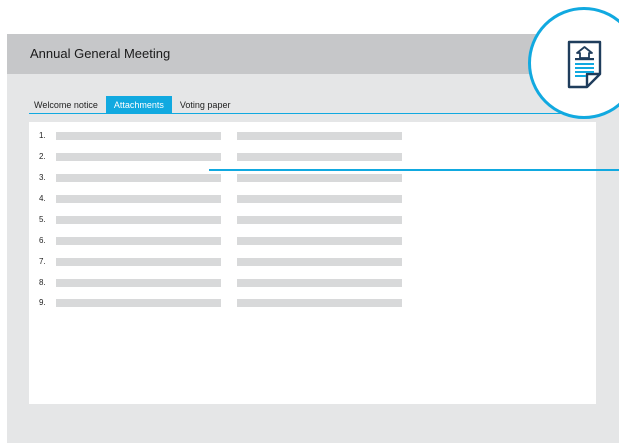  What do you see at coordinates (66, 104) in the screenshot?
I see `tab-welcome-notice: Welcome notice` at bounding box center [66, 104].